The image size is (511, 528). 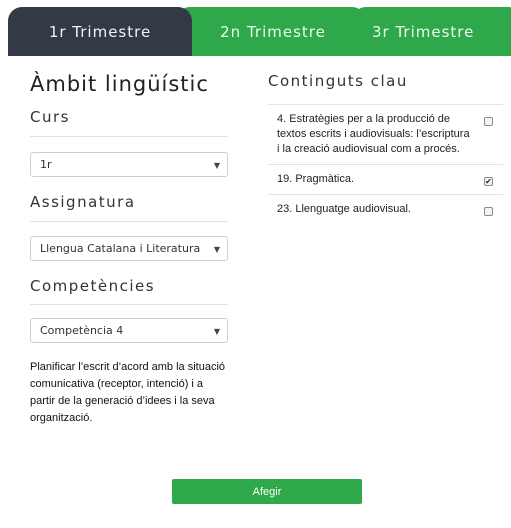 I want to click on add-button: Afegir, so click(x=267, y=491).